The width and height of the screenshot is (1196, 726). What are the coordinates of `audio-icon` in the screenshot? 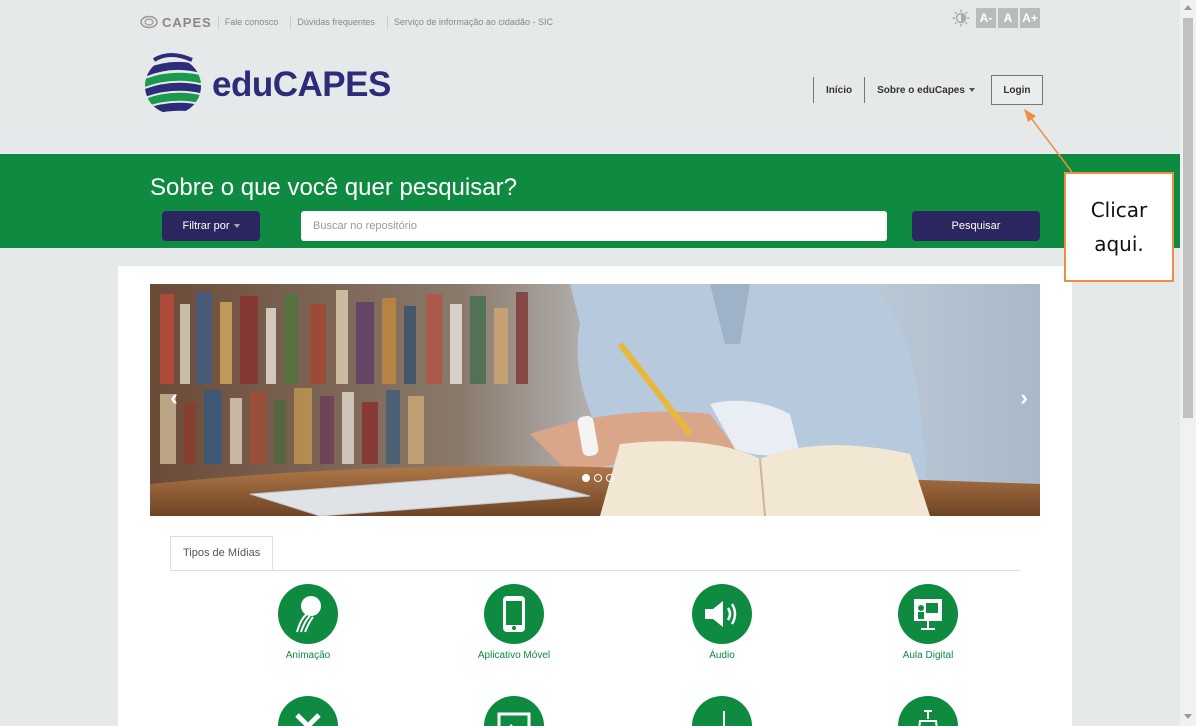 It's located at (722, 614).